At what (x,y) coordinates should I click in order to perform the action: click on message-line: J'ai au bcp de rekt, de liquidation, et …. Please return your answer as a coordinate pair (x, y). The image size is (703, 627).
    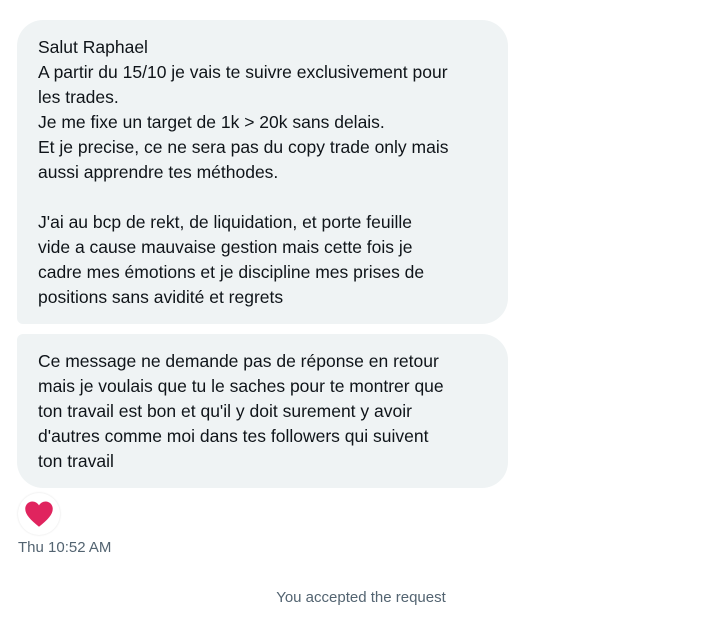
    Looking at the image, I should click on (225, 222).